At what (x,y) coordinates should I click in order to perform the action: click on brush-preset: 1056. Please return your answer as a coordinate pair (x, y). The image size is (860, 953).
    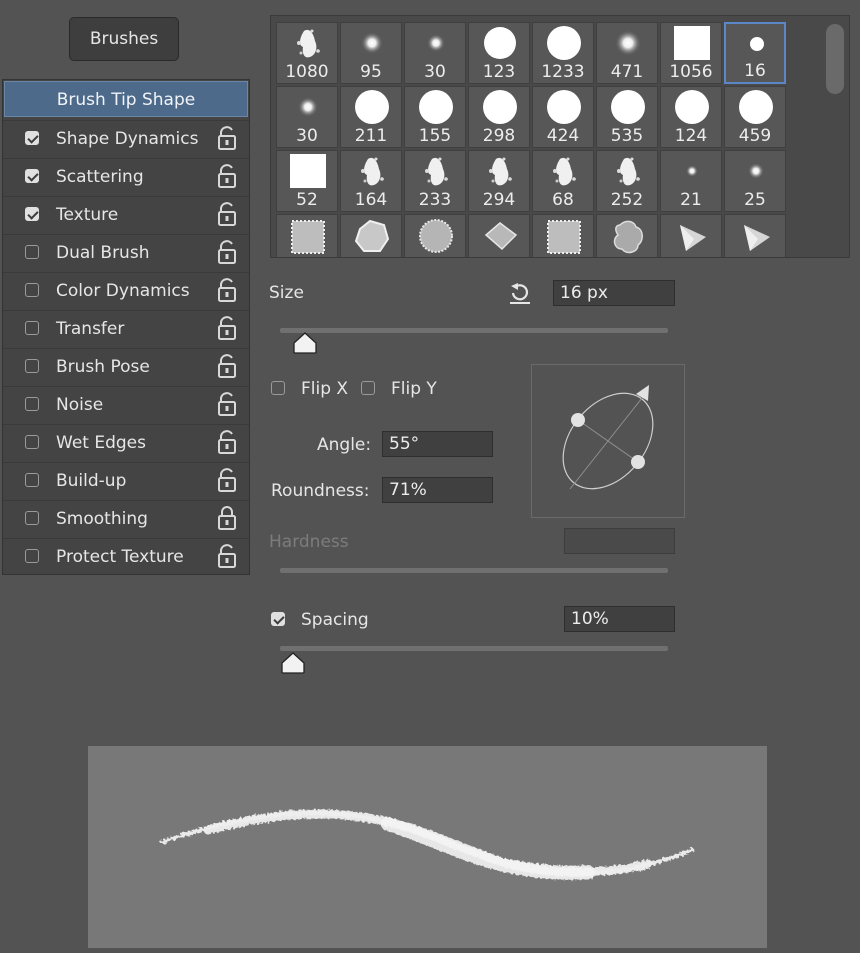
    Looking at the image, I should click on (691, 53).